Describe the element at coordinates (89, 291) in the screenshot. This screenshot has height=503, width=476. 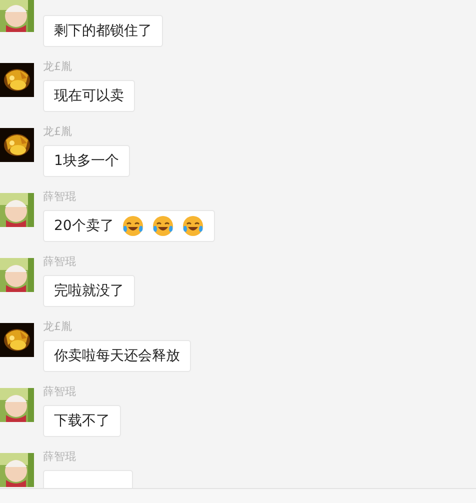
I see `message-text: 完啦就没了` at that location.